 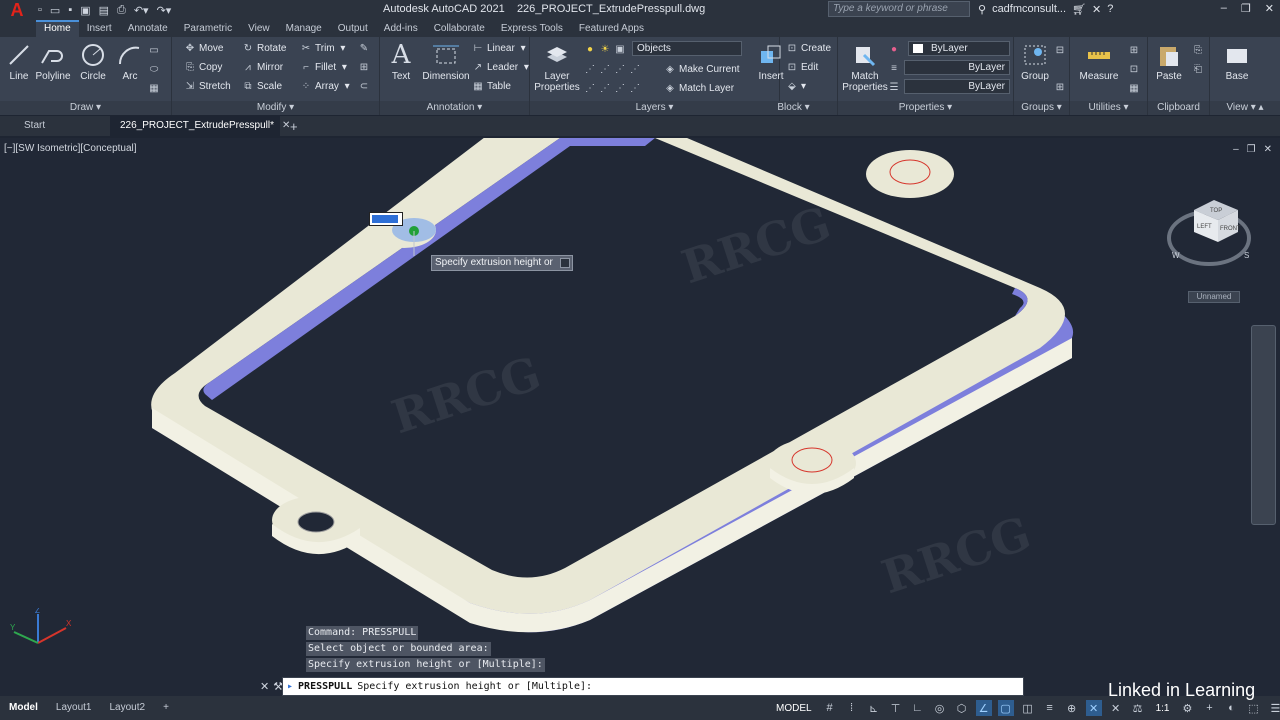 What do you see at coordinates (1269, 8) in the screenshot?
I see `close-icon: ✕` at bounding box center [1269, 8].